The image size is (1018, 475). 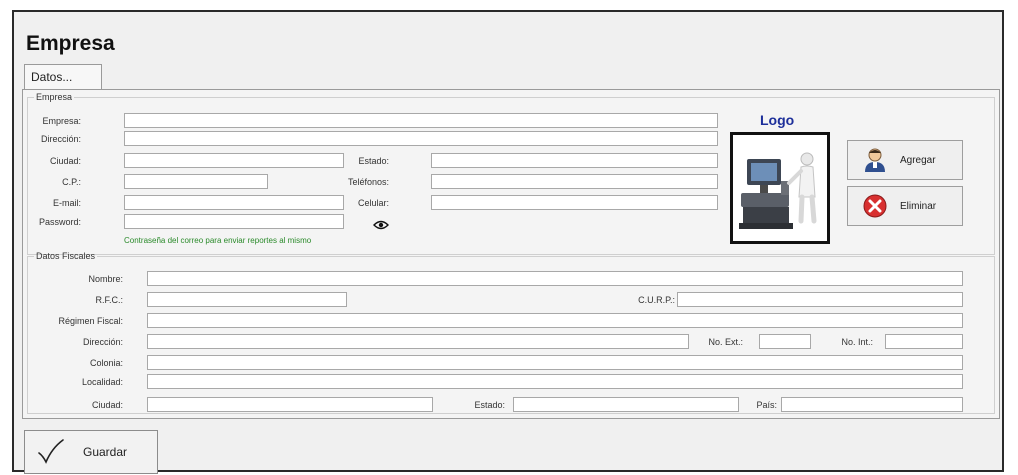 I want to click on fiscal-ciudad-input, so click(x=290, y=404).